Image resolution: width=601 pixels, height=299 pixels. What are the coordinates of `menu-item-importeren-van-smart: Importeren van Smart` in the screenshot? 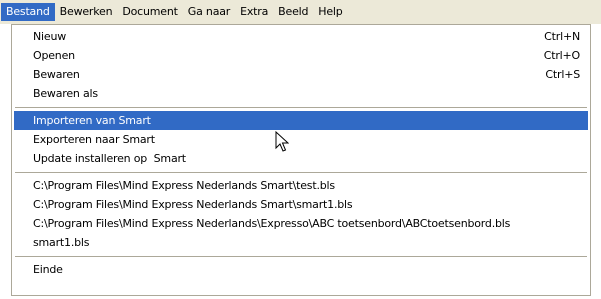 It's located at (301, 120).